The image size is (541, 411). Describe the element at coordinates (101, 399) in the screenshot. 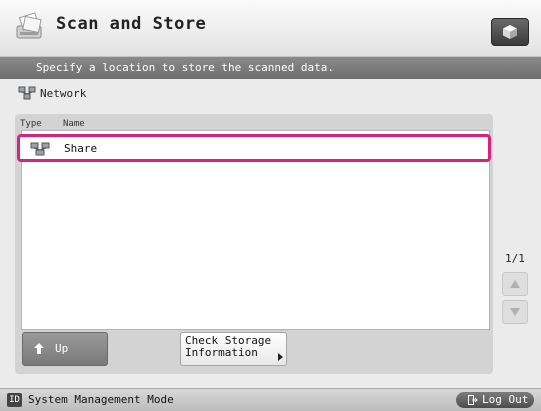

I see `mode-text: System Management Mode` at that location.